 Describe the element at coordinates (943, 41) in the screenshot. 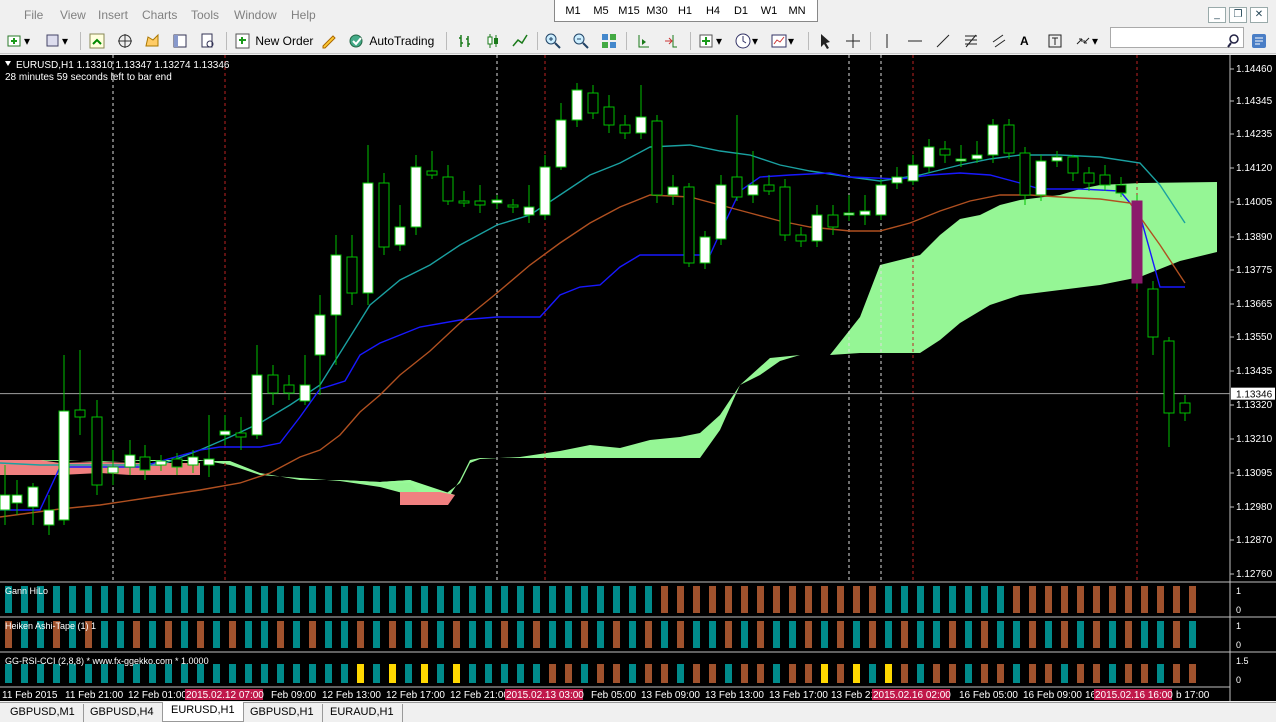

I see `trendline-icon` at that location.